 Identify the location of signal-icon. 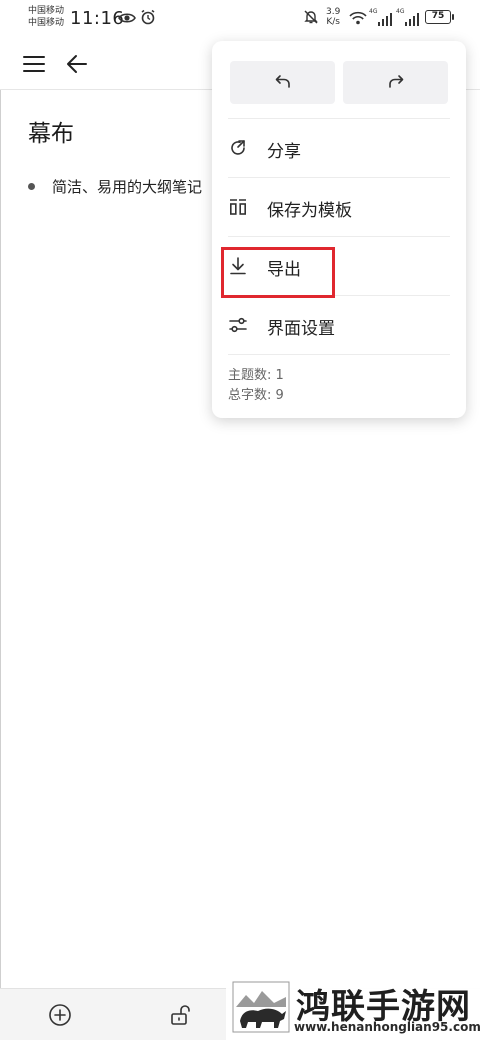
(385, 20).